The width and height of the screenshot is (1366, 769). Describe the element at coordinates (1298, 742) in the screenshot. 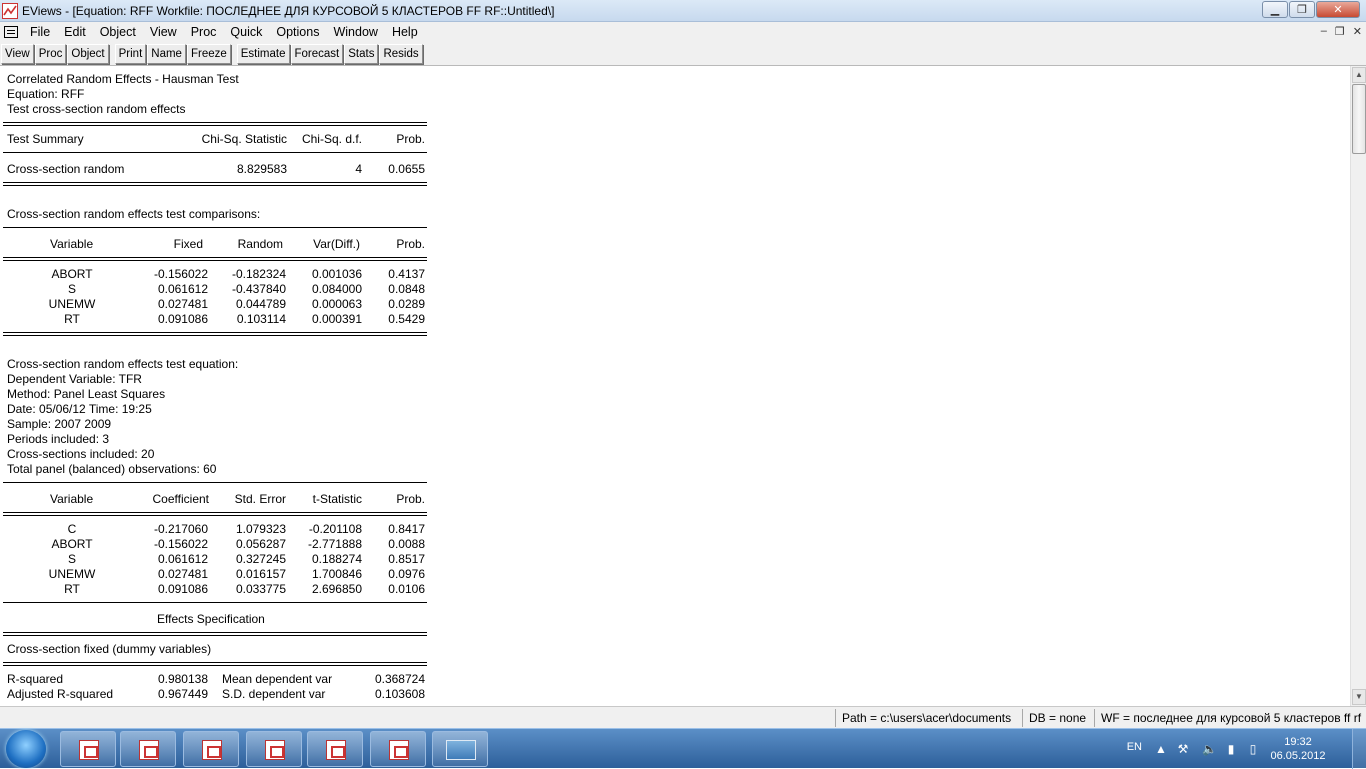

I see `clock-time: 19:32` at that location.